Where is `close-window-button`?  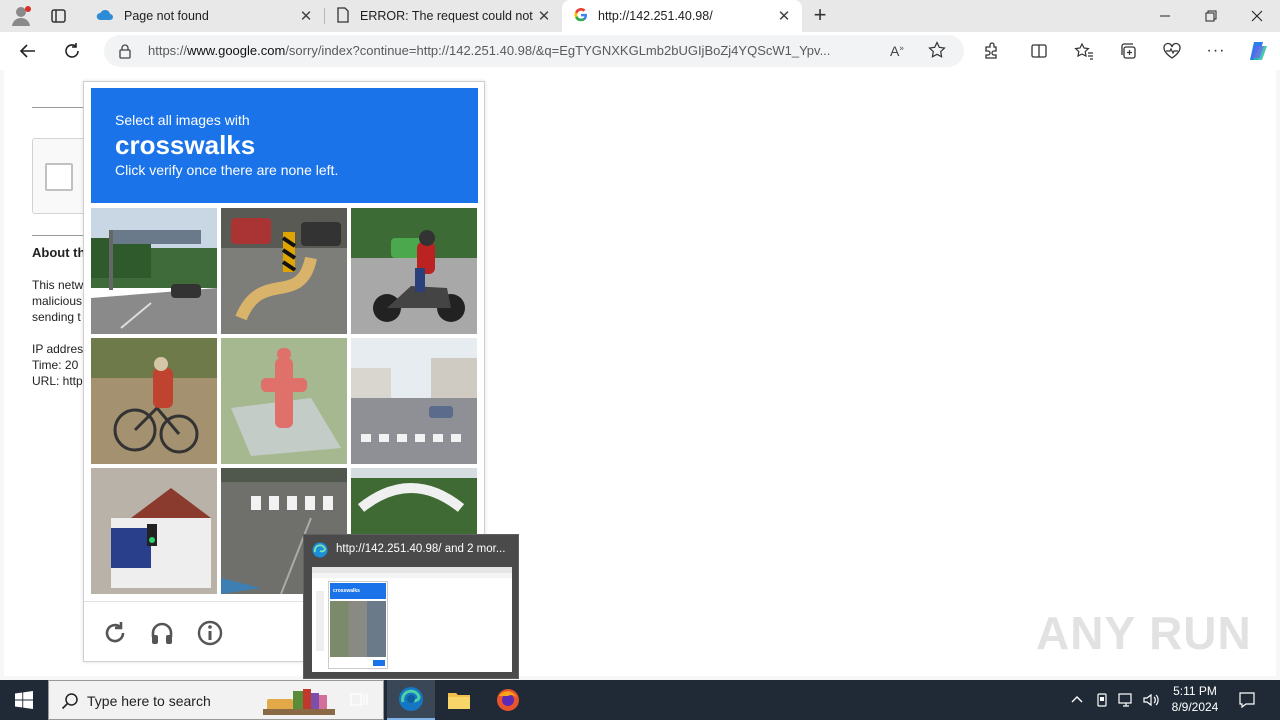 close-window-button is located at coordinates (1257, 16).